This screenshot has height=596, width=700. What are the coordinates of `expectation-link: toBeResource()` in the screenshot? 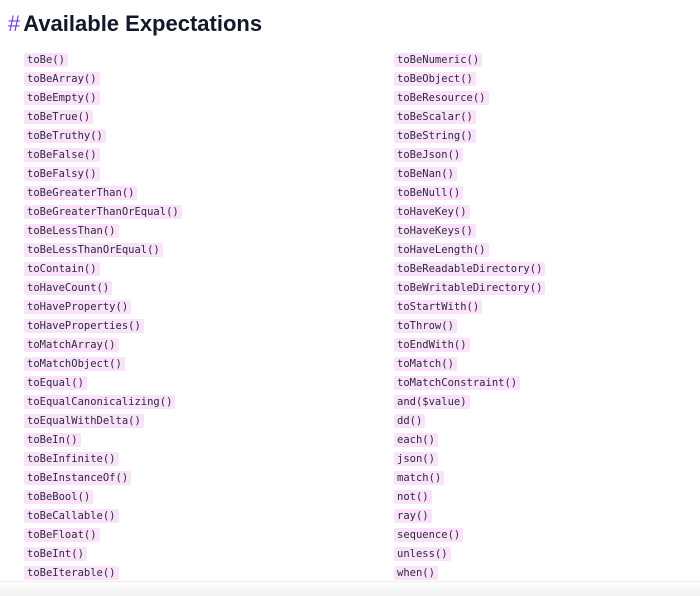 It's located at (441, 97).